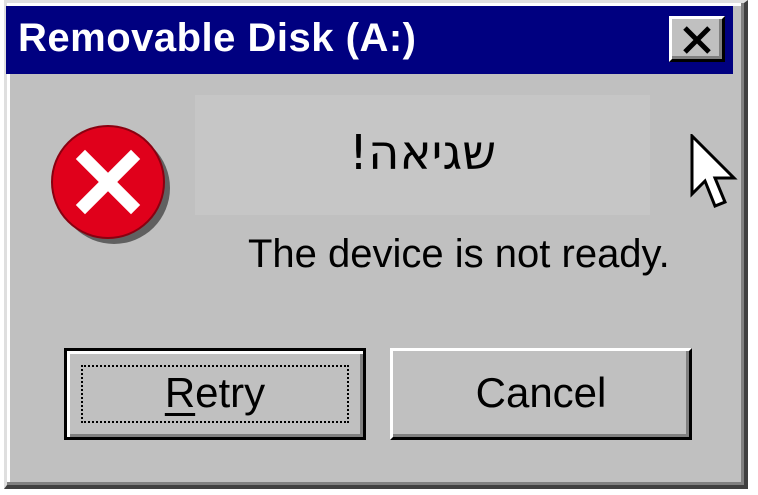  I want to click on mouse-pointer-icon, so click(714, 171).